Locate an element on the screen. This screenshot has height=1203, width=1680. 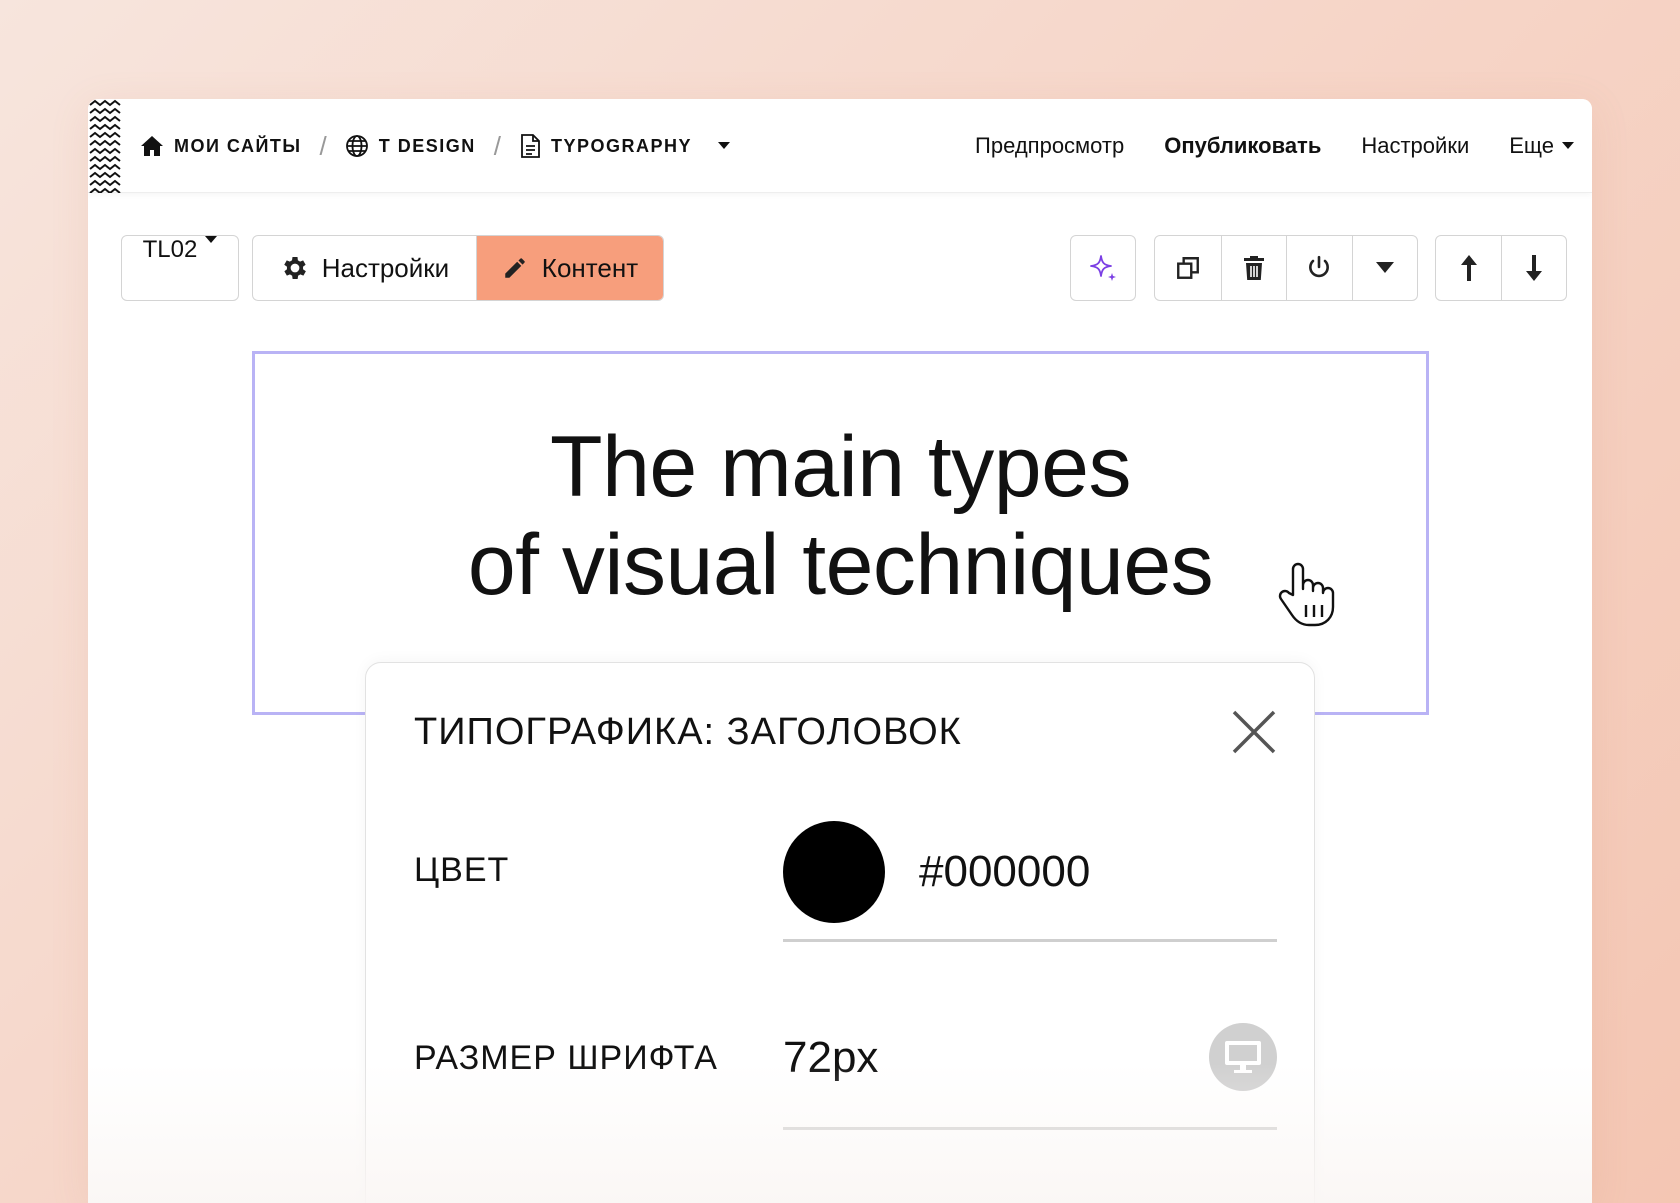
home-icon is located at coordinates (152, 146).